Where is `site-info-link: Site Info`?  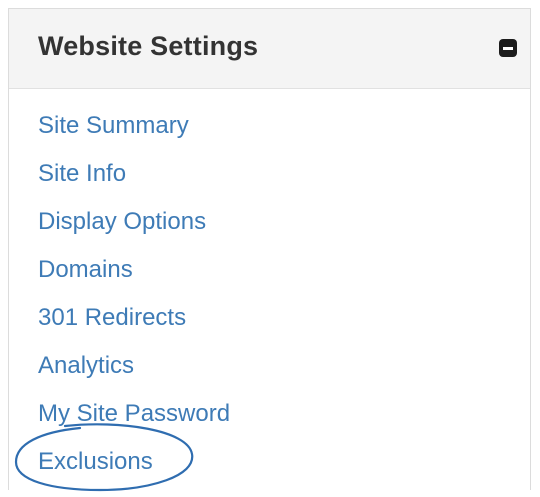
site-info-link: Site Info is located at coordinates (82, 173).